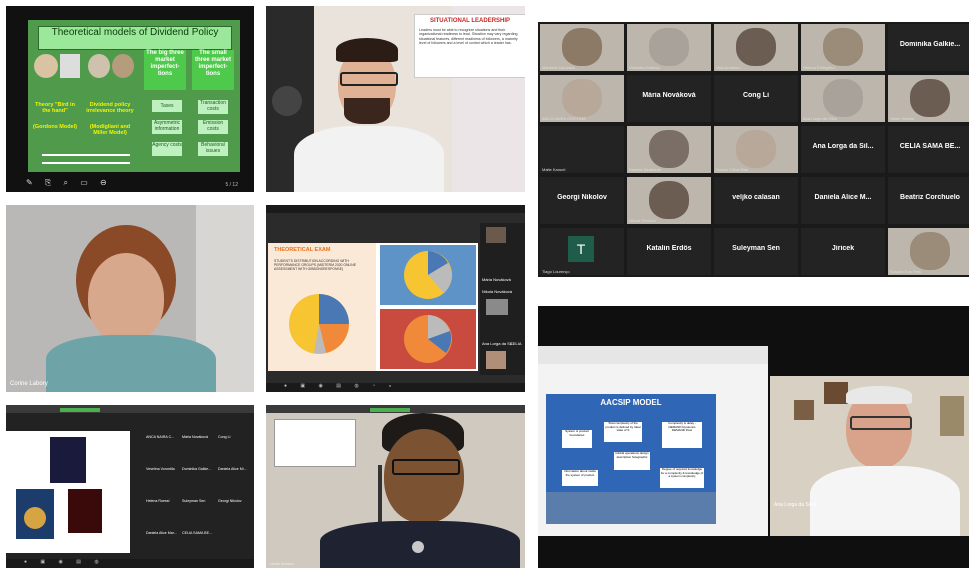 Image resolution: width=969 pixels, height=574 pixels. Describe the element at coordinates (631, 402) in the screenshot. I see `slide-title: AACSIP MODEL` at that location.